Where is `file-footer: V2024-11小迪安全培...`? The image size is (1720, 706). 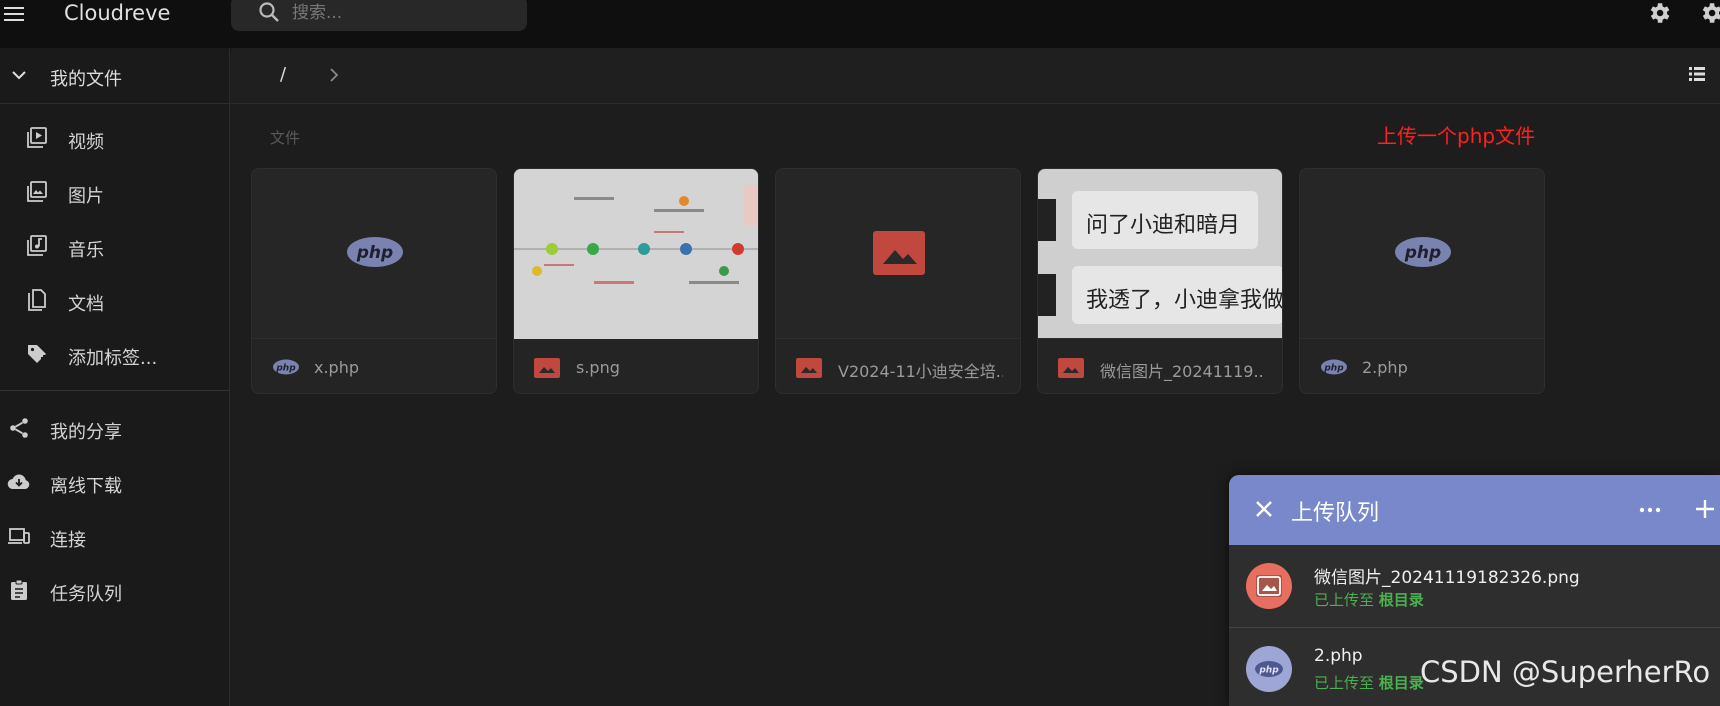
file-footer: V2024-11小迪安全培... is located at coordinates (898, 366).